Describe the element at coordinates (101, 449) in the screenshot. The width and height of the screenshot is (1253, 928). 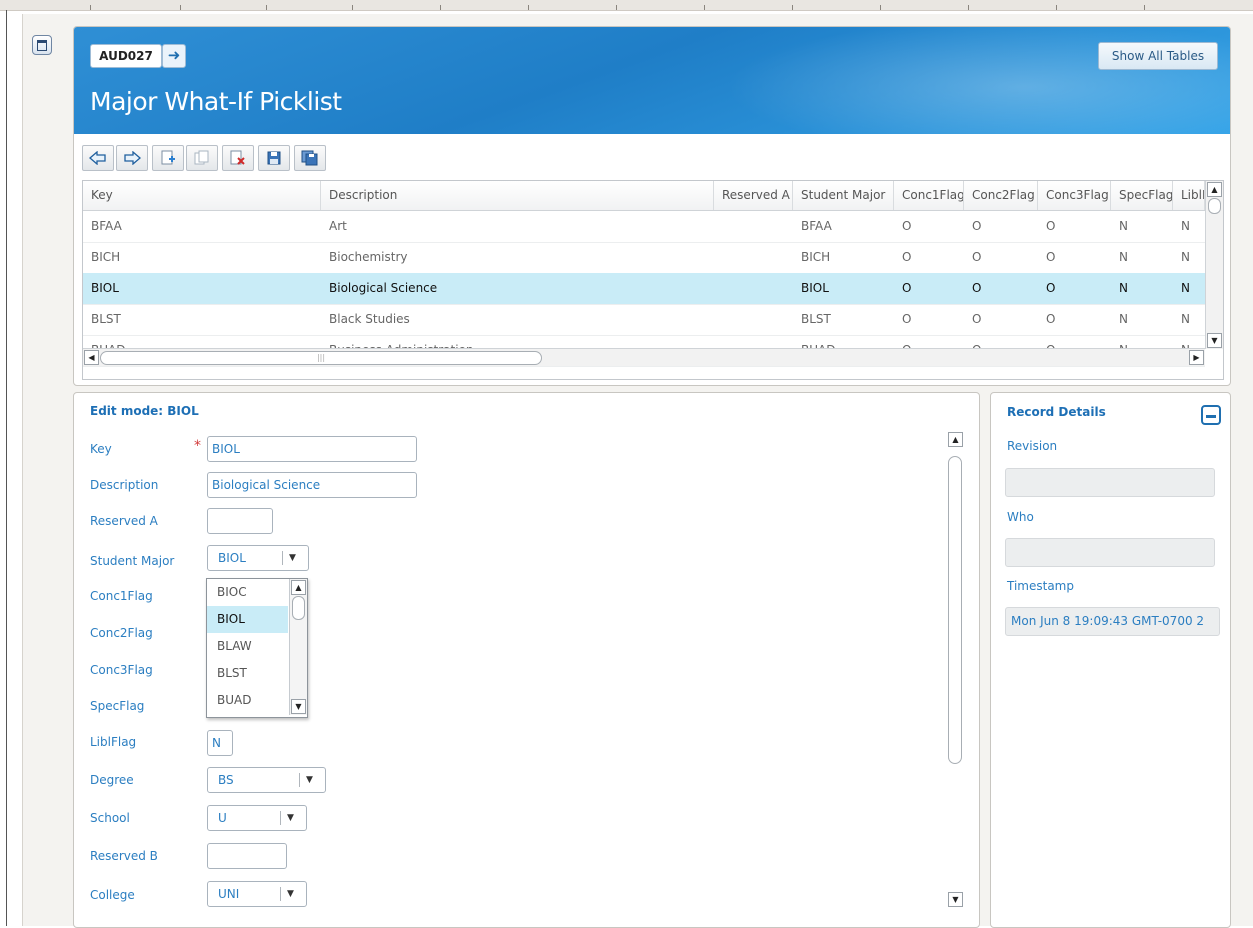
I see `key-label: Key` at that location.